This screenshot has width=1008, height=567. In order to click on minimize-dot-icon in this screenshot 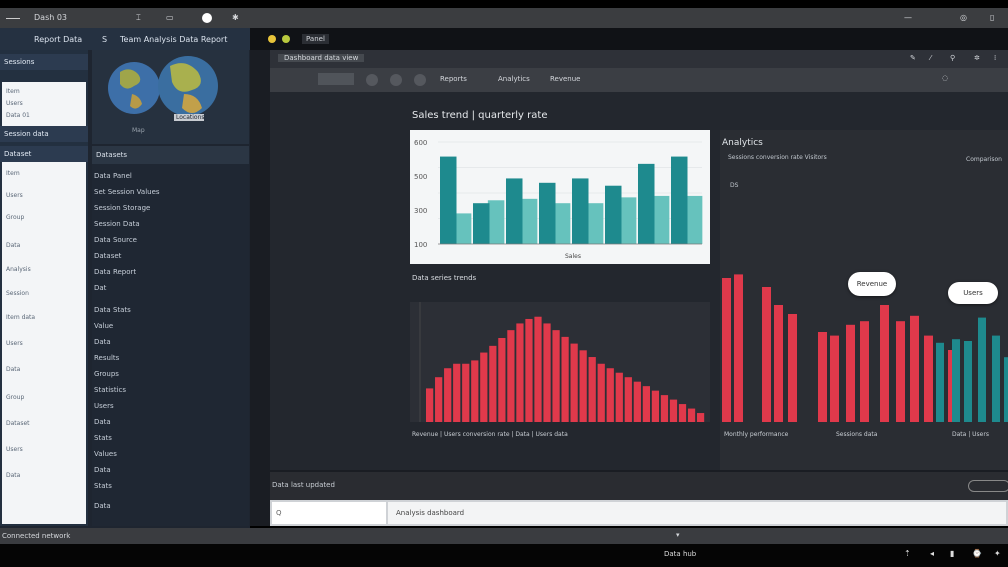, I will do `click(272, 39)`.